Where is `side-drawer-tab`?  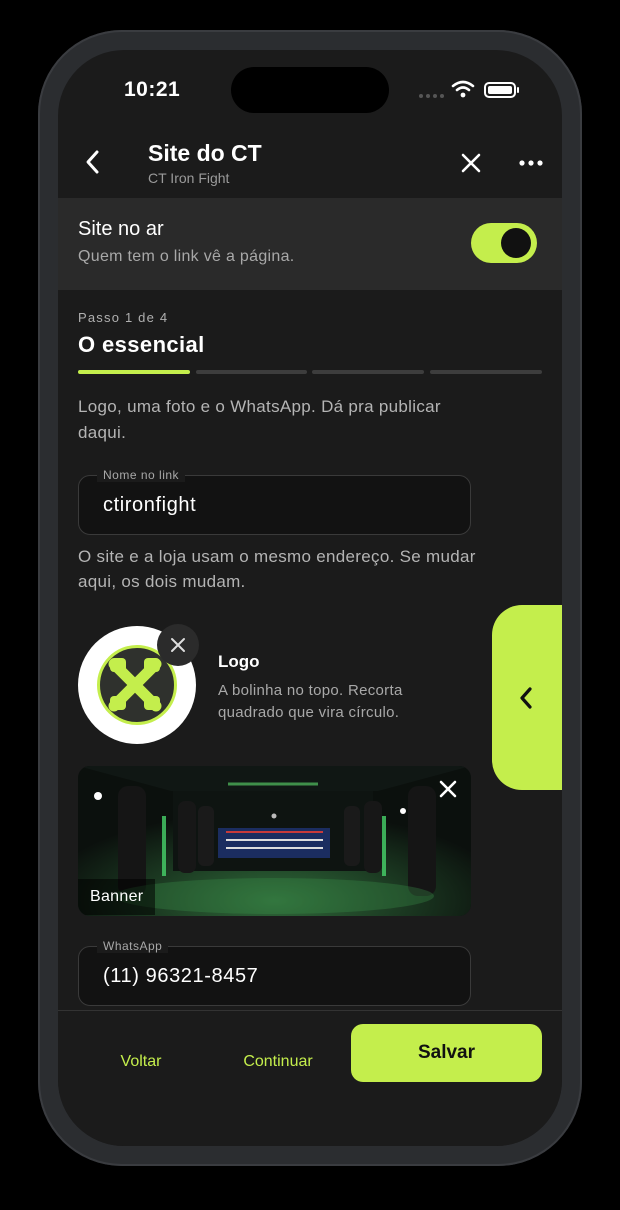
side-drawer-tab is located at coordinates (527, 697).